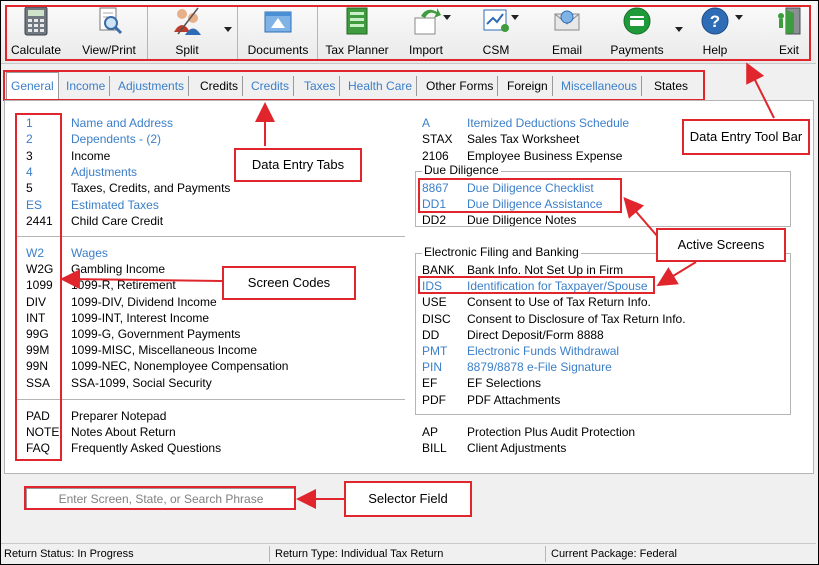  I want to click on screen-description: Estimated Taxes, so click(115, 205).